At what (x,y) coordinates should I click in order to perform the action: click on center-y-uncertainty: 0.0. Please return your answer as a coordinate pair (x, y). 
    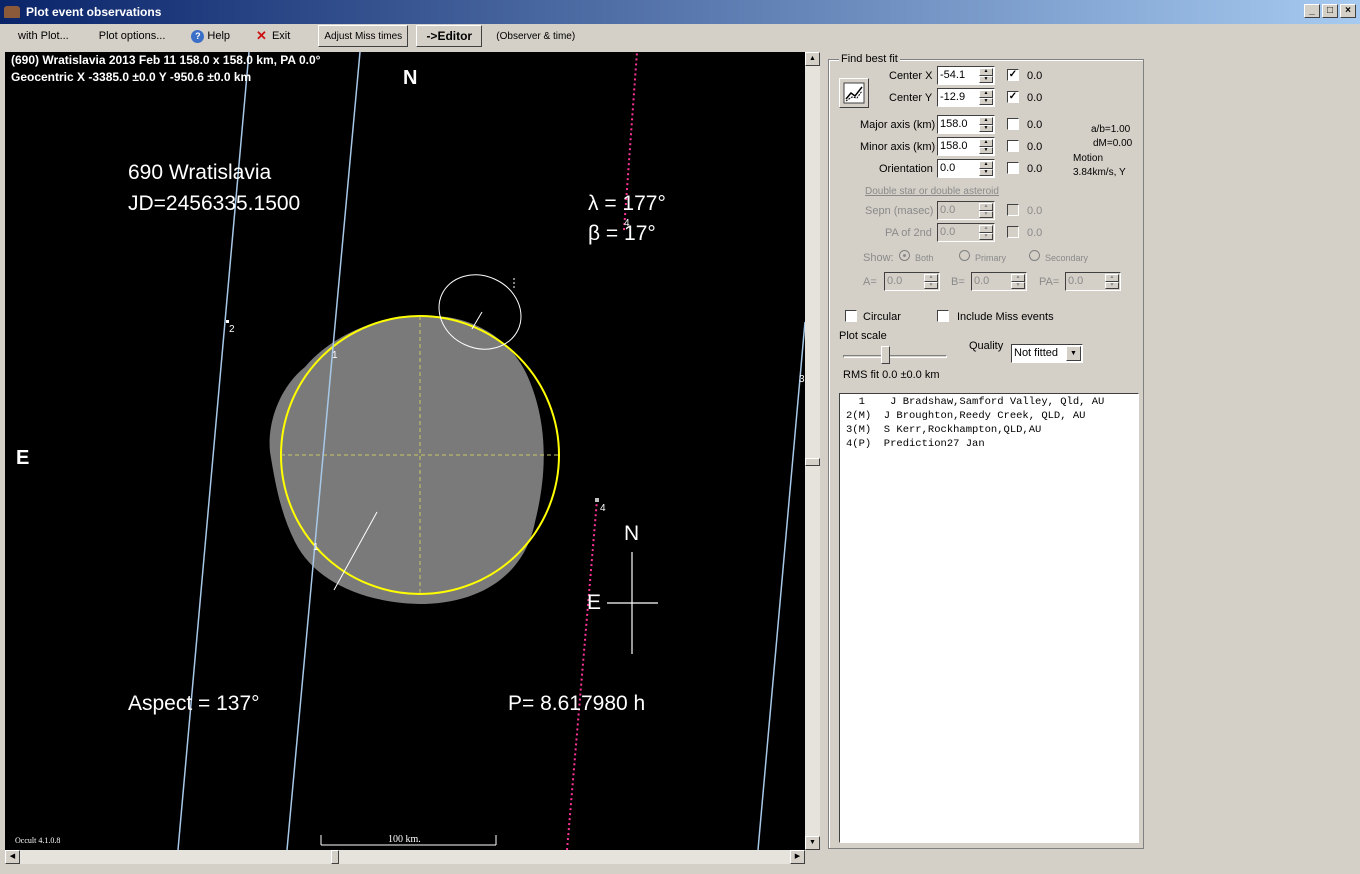
    Looking at the image, I should click on (1035, 98).